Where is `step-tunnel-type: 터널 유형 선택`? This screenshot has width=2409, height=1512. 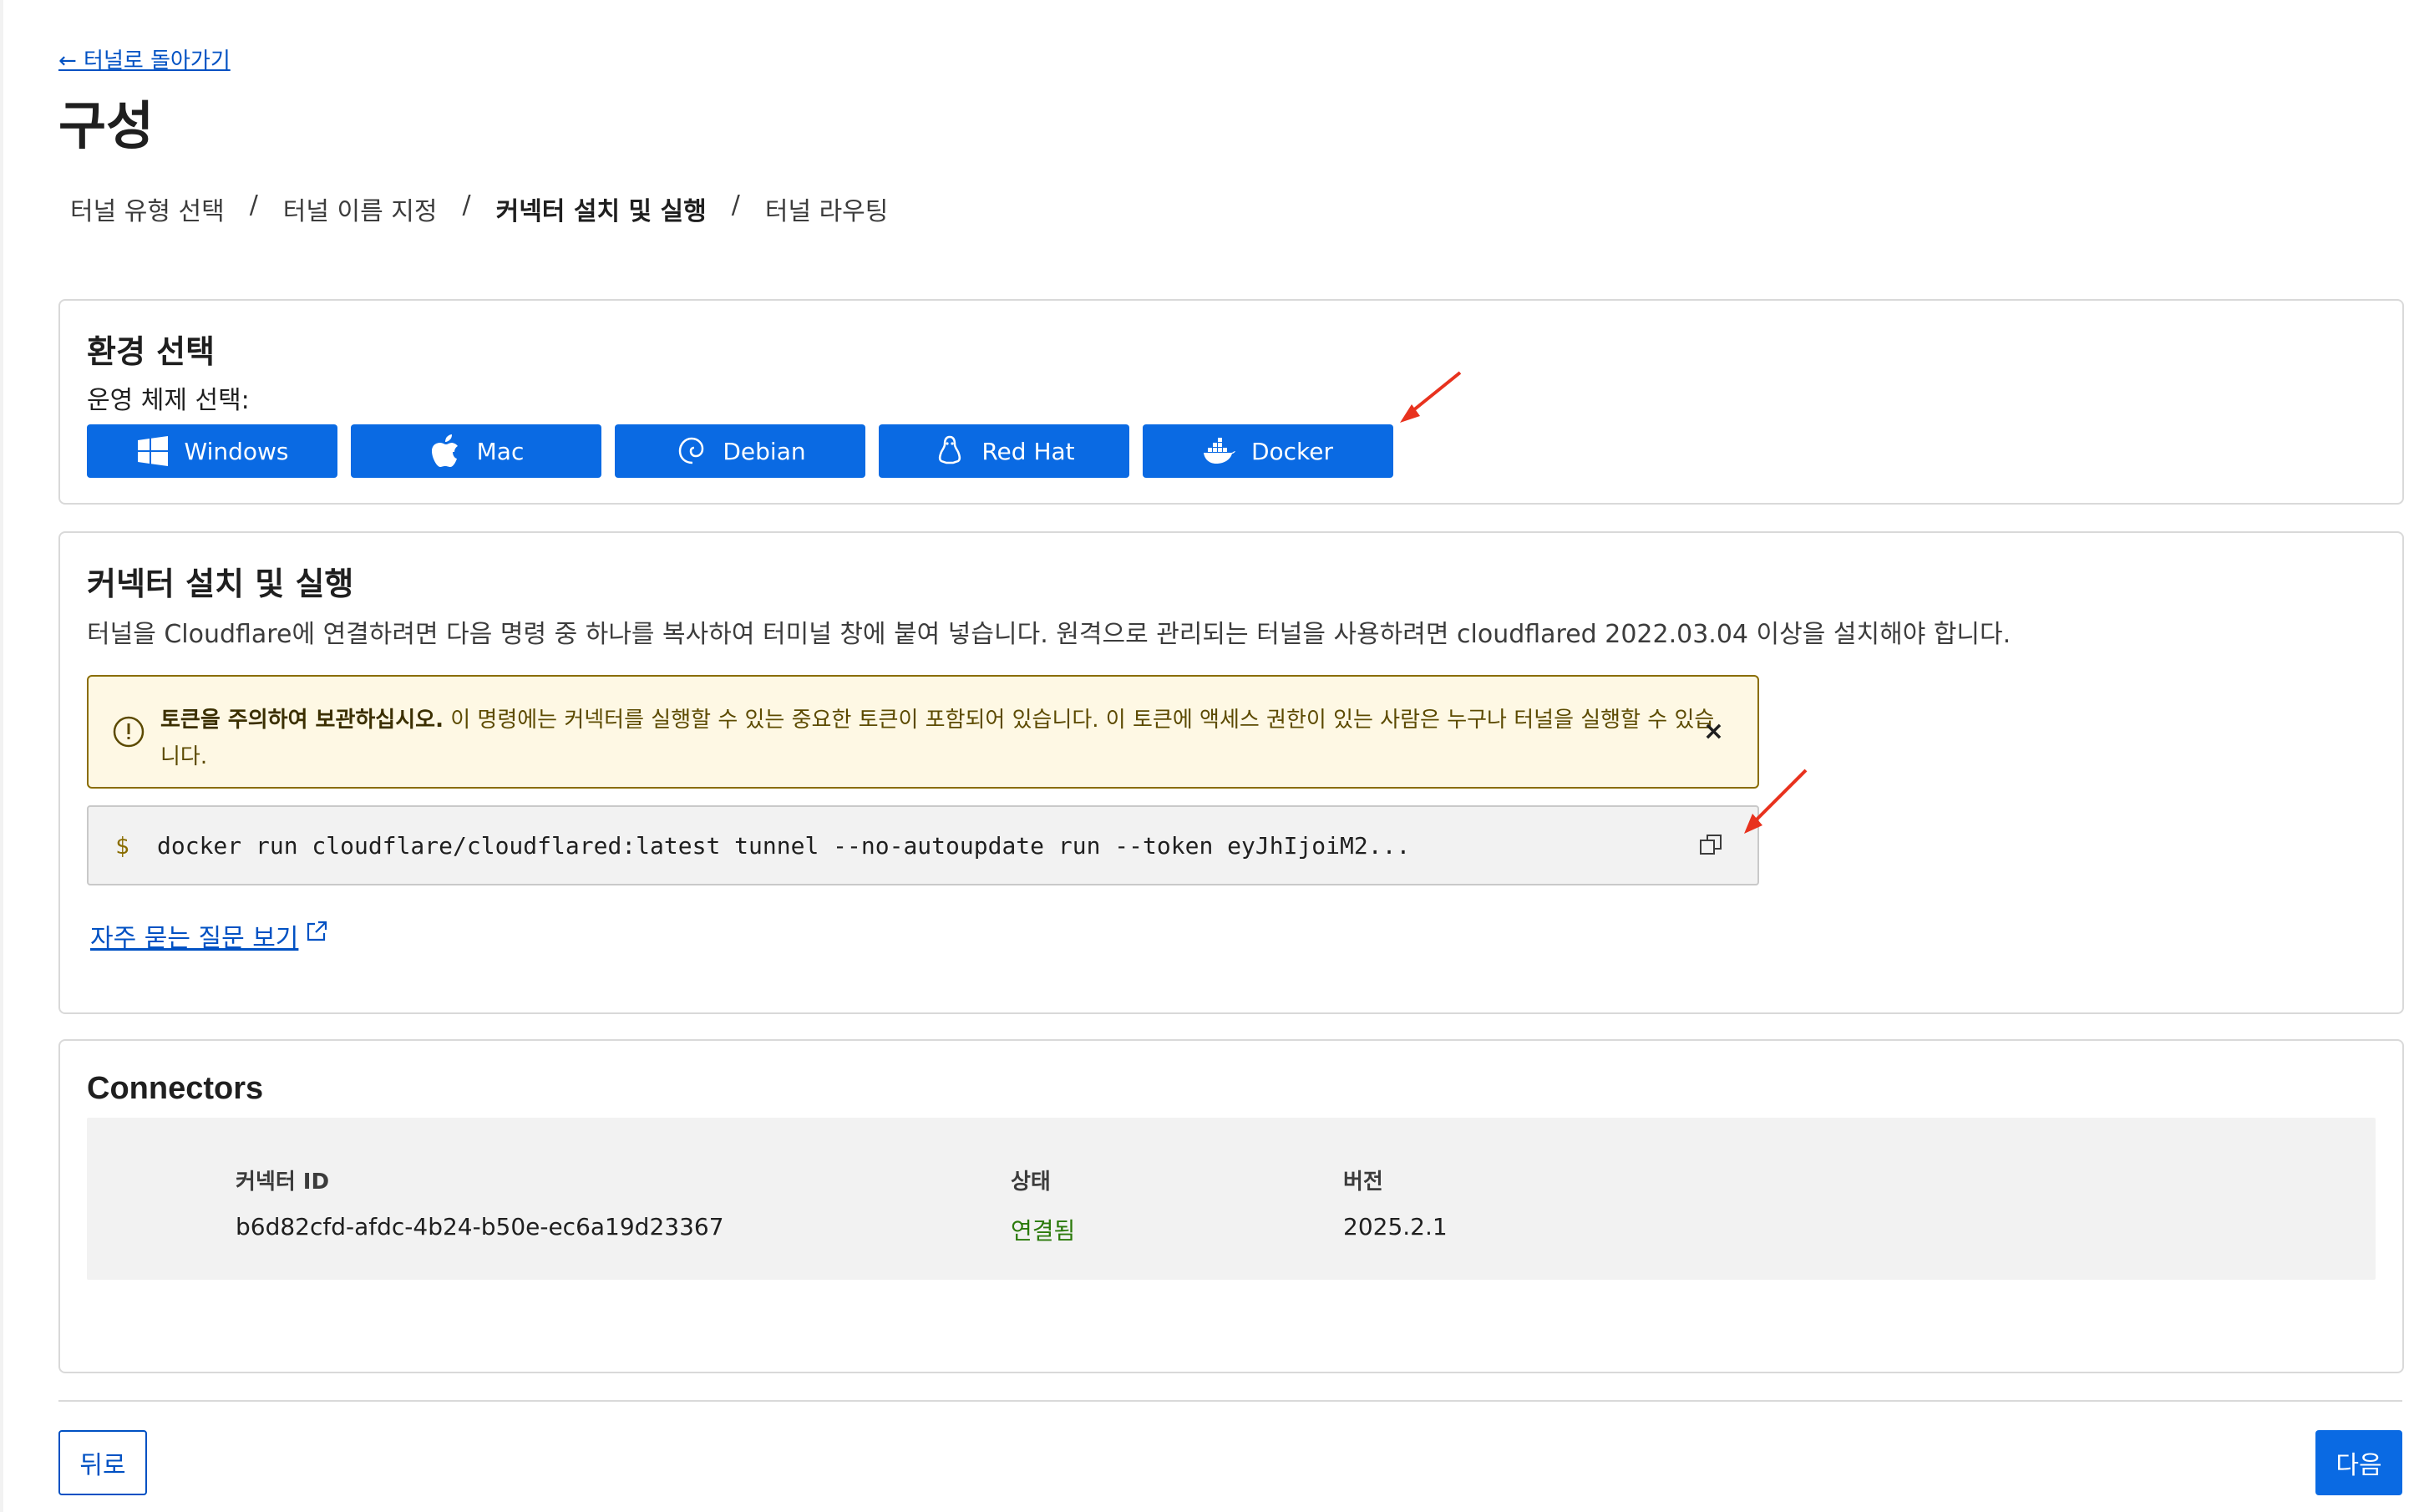 step-tunnel-type: 터널 유형 선택 is located at coordinates (147, 211).